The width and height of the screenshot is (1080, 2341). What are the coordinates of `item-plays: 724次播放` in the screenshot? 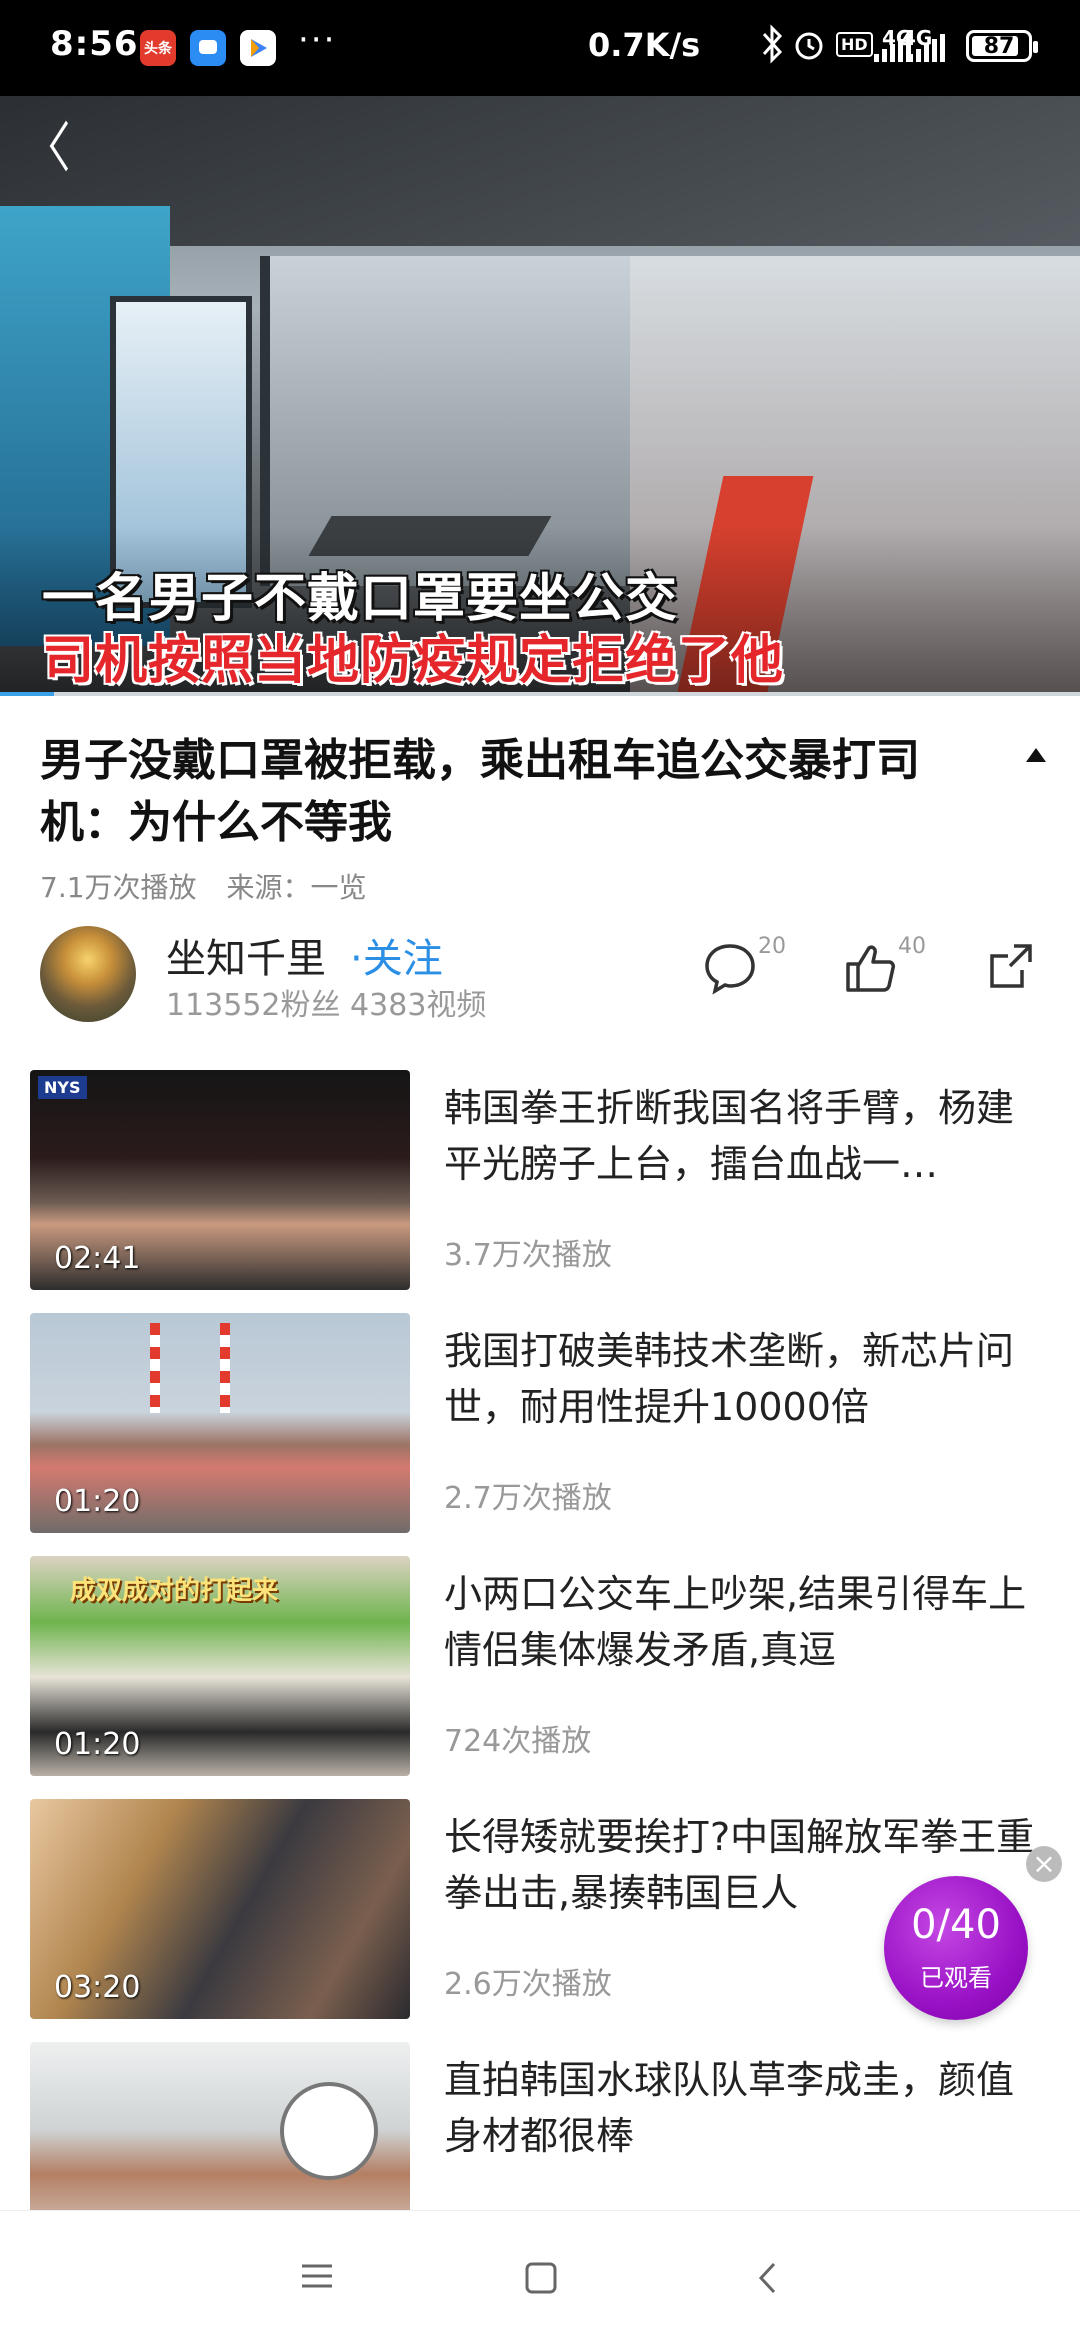 It's located at (518, 1741).